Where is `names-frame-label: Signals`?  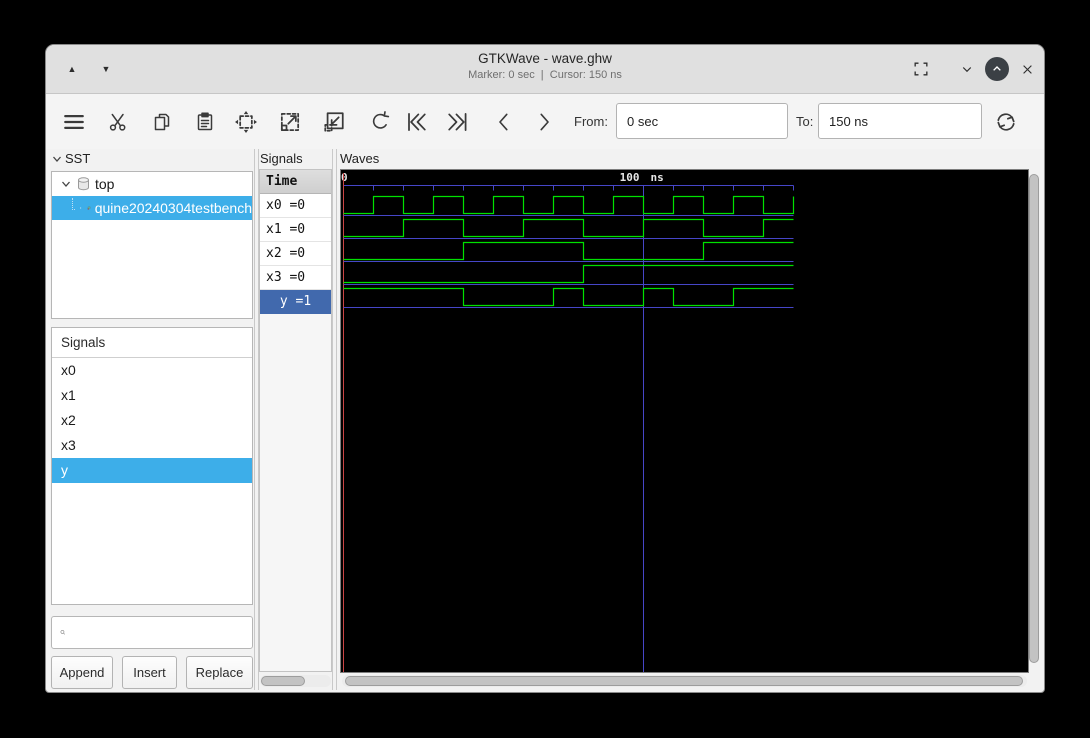
names-frame-label: Signals is located at coordinates (281, 158).